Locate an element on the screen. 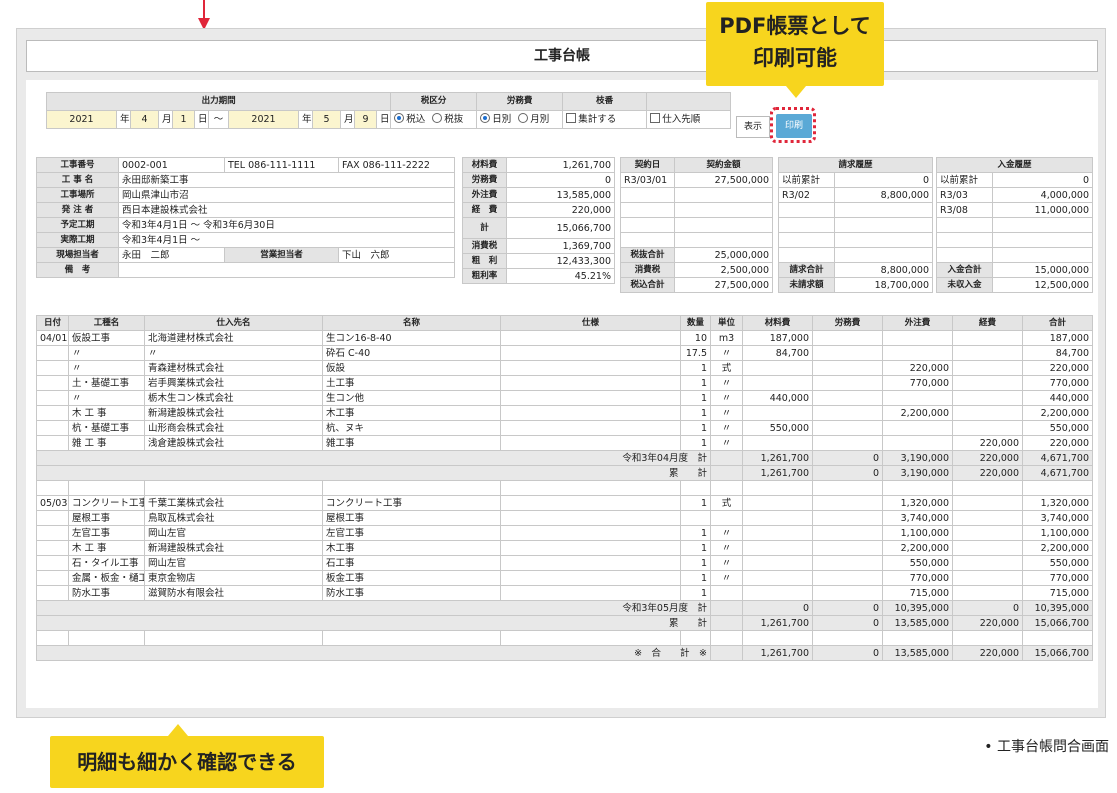  contract-date: R3/03/01 is located at coordinates (647, 180).